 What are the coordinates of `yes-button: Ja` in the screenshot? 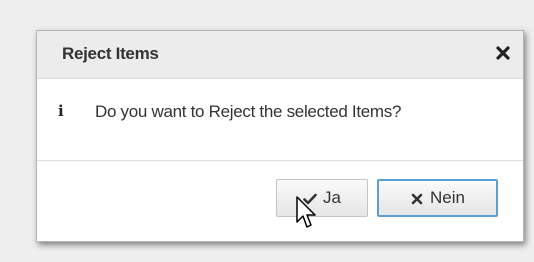 It's located at (322, 198).